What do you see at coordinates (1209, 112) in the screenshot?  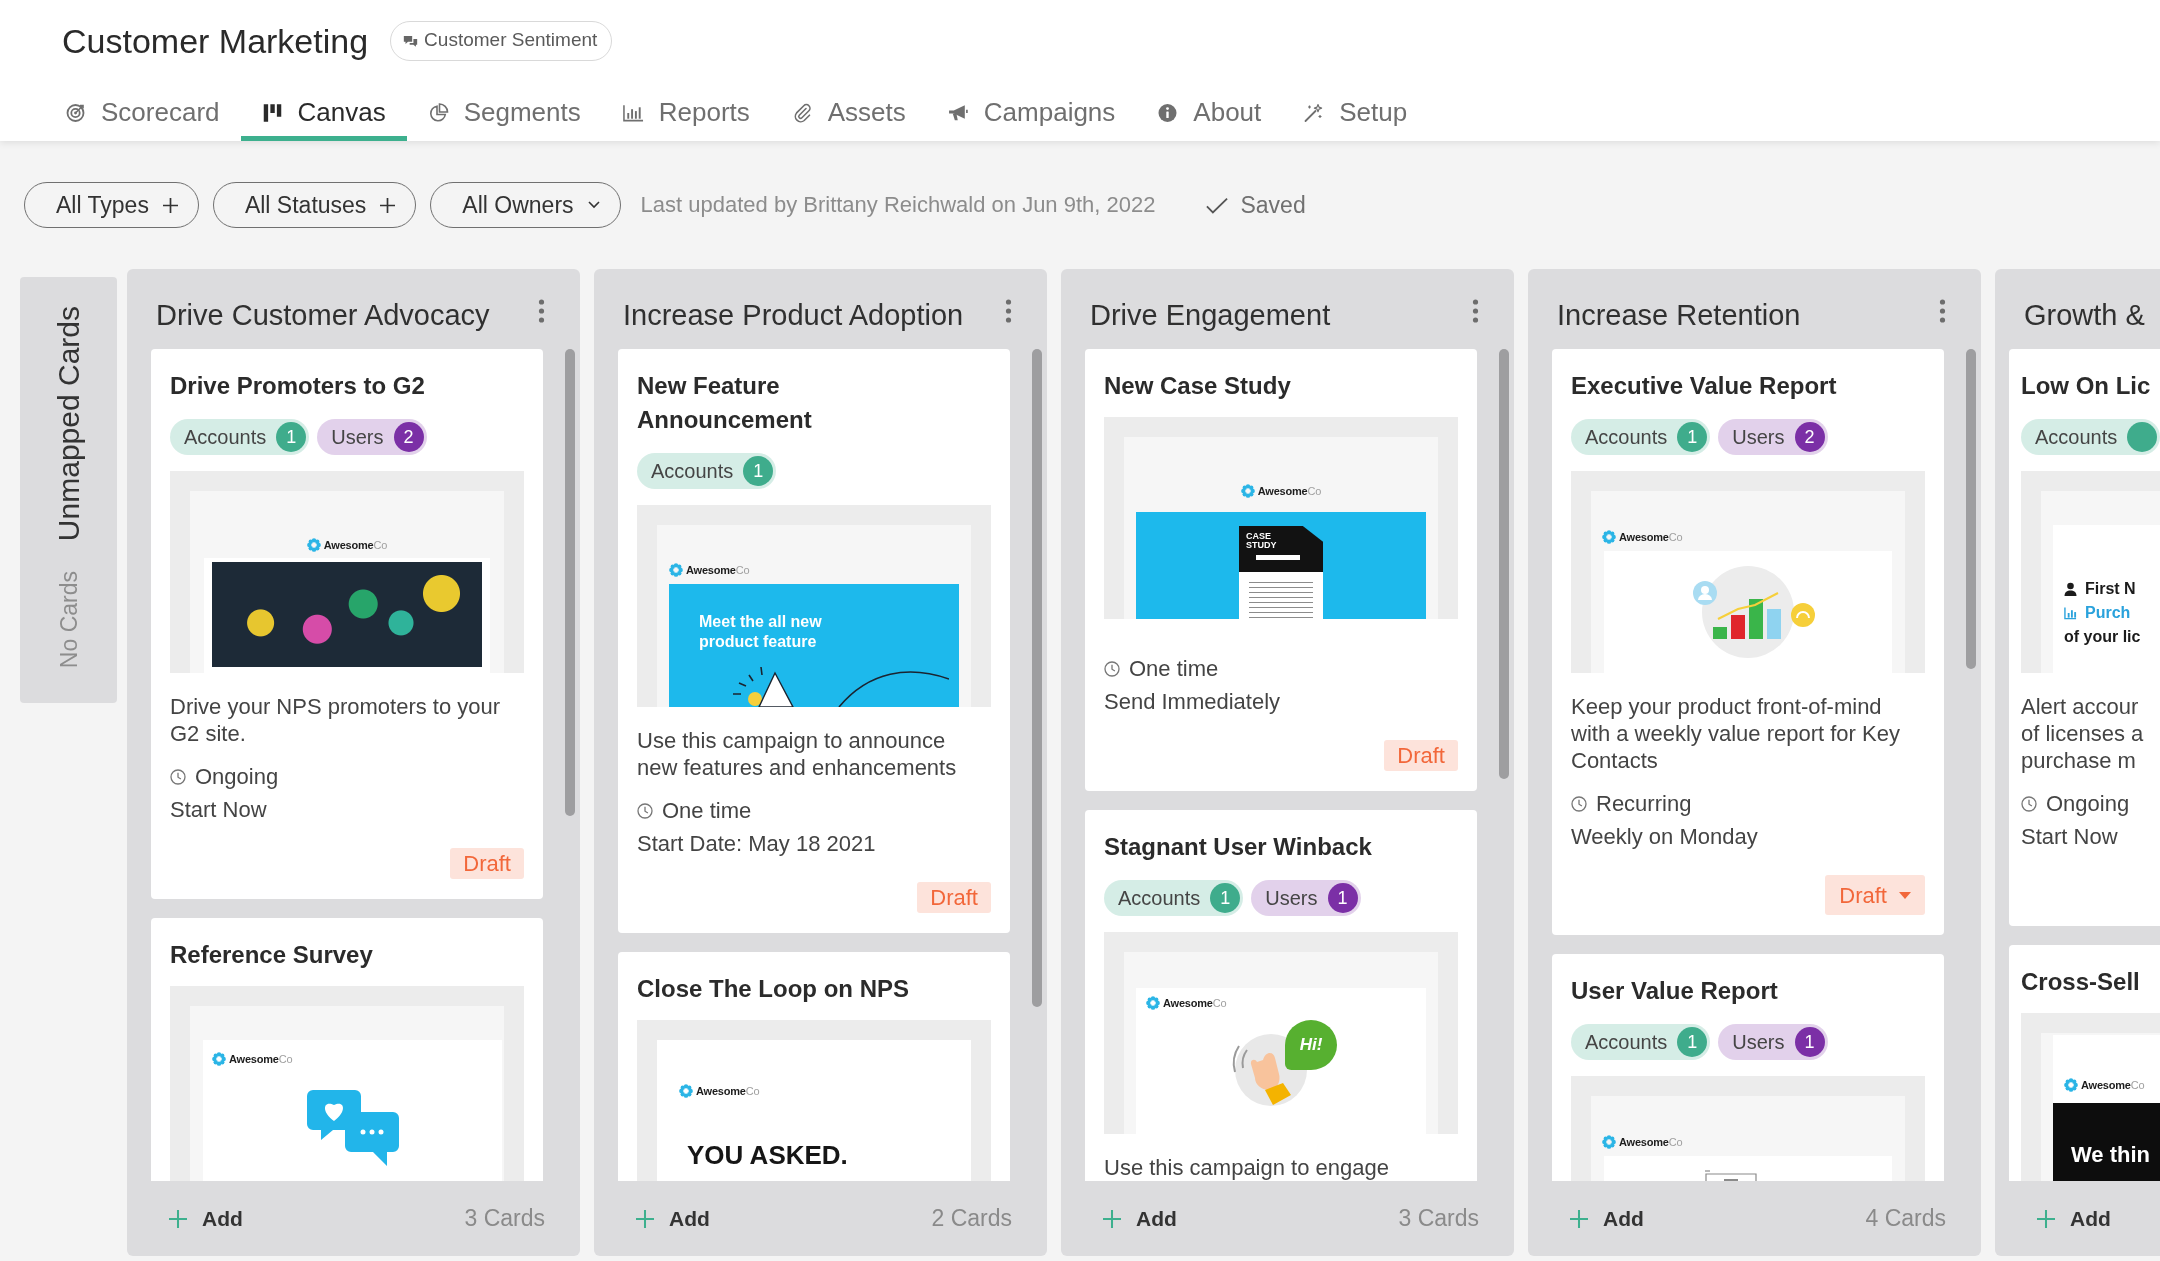 I see `nav-tab: About` at bounding box center [1209, 112].